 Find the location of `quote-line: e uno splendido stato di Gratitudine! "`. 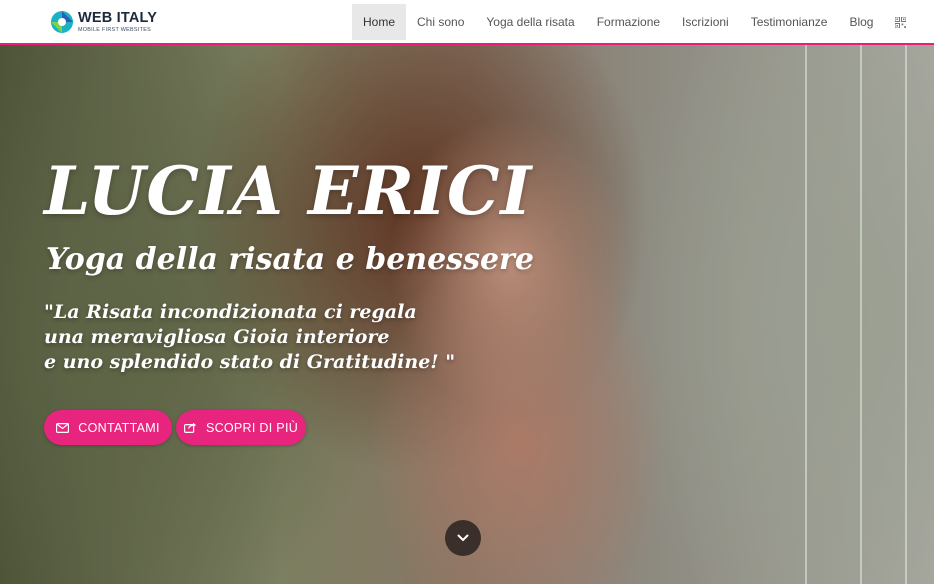

quote-line: e uno splendido stato di Gratitudine! " is located at coordinates (250, 362).